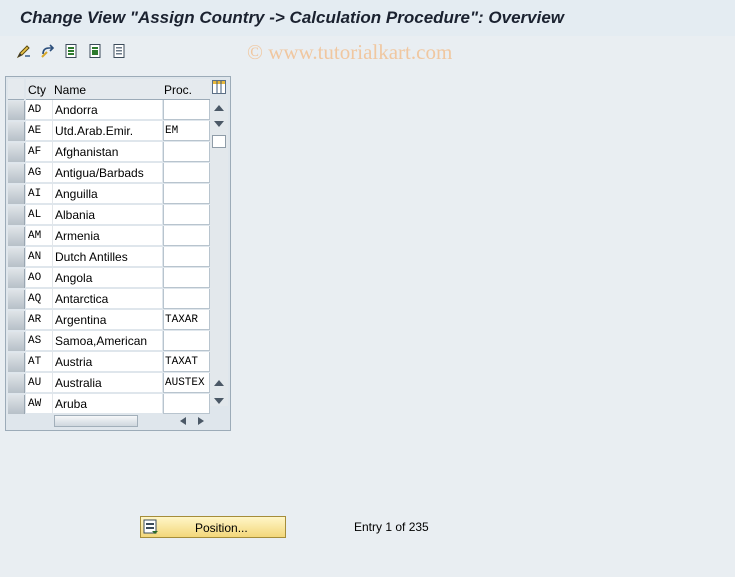 Image resolution: width=735 pixels, height=577 pixels. I want to click on cell-name: Albania, so click(107, 215).